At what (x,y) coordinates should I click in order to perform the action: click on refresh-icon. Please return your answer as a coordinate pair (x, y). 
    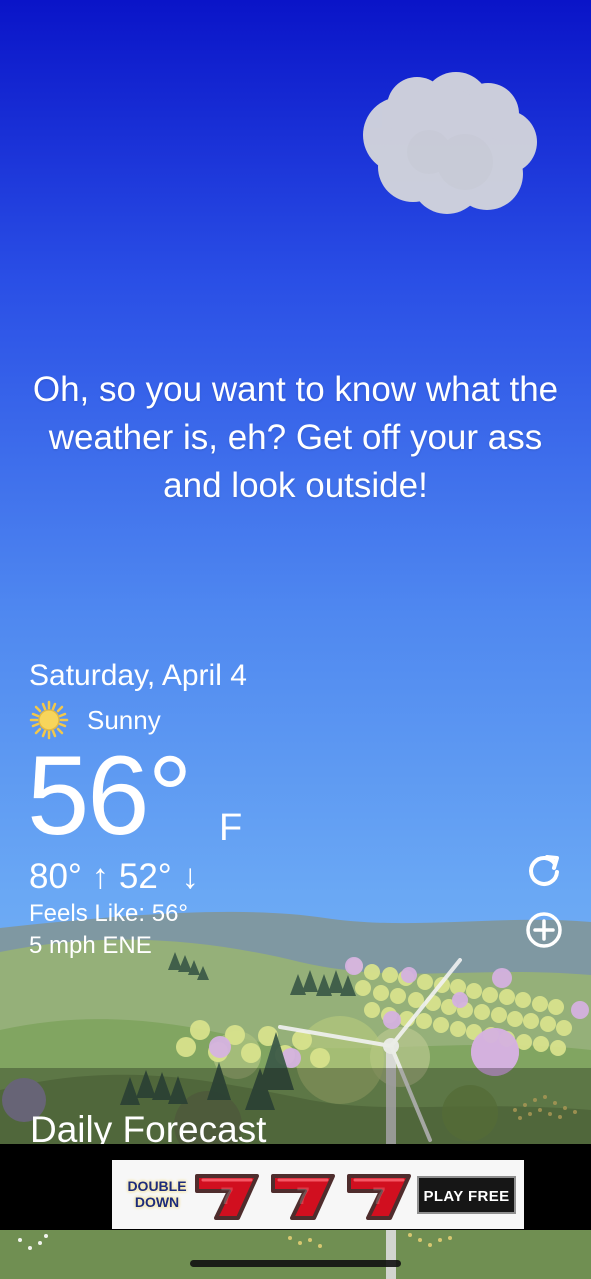
    Looking at the image, I should click on (544, 870).